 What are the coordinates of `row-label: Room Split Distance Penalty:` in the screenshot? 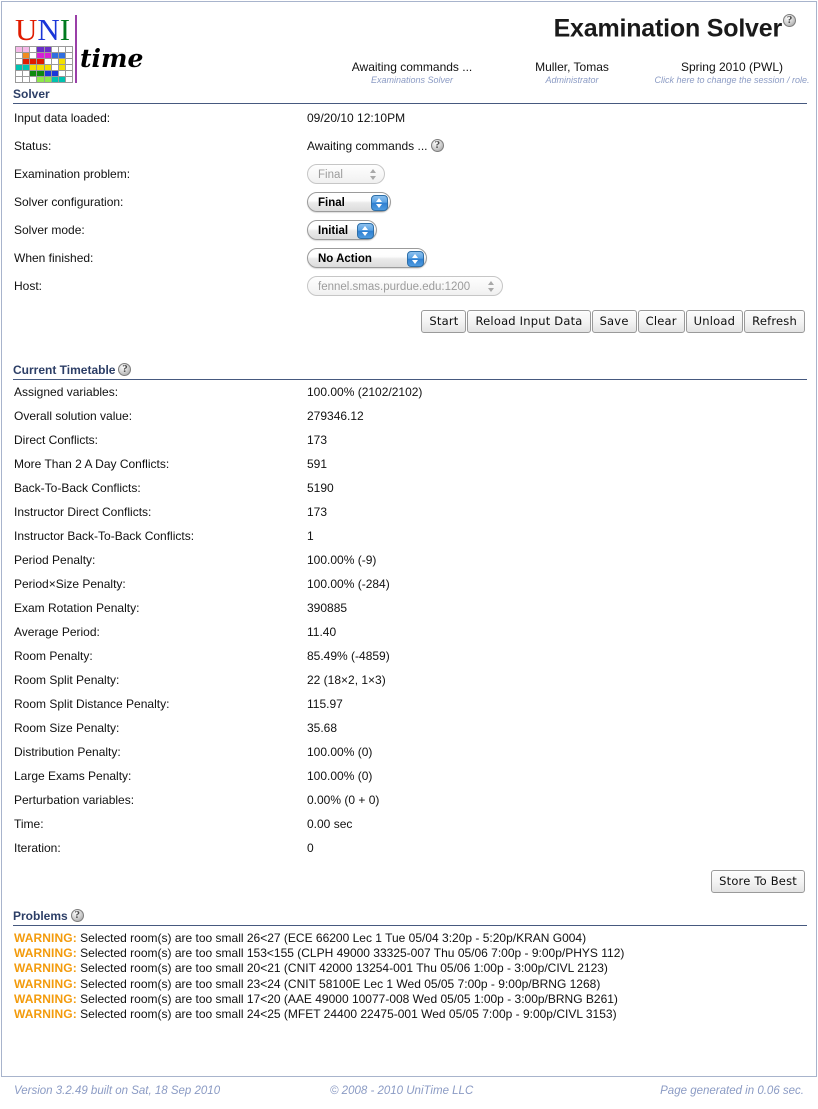 It's located at (92, 704).